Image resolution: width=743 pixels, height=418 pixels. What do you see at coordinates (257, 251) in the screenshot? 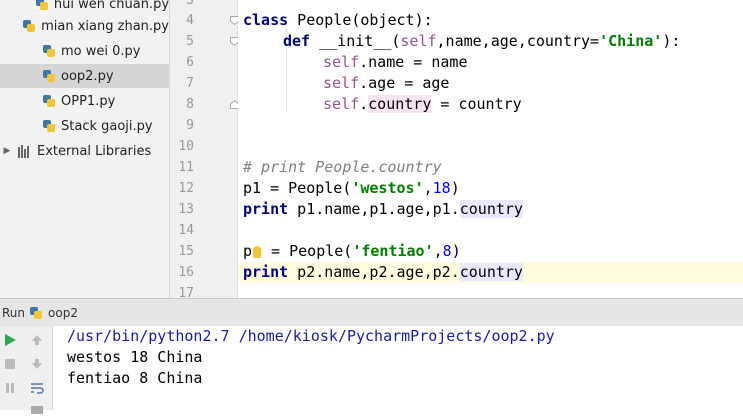
I see `lightbulb-icon` at bounding box center [257, 251].